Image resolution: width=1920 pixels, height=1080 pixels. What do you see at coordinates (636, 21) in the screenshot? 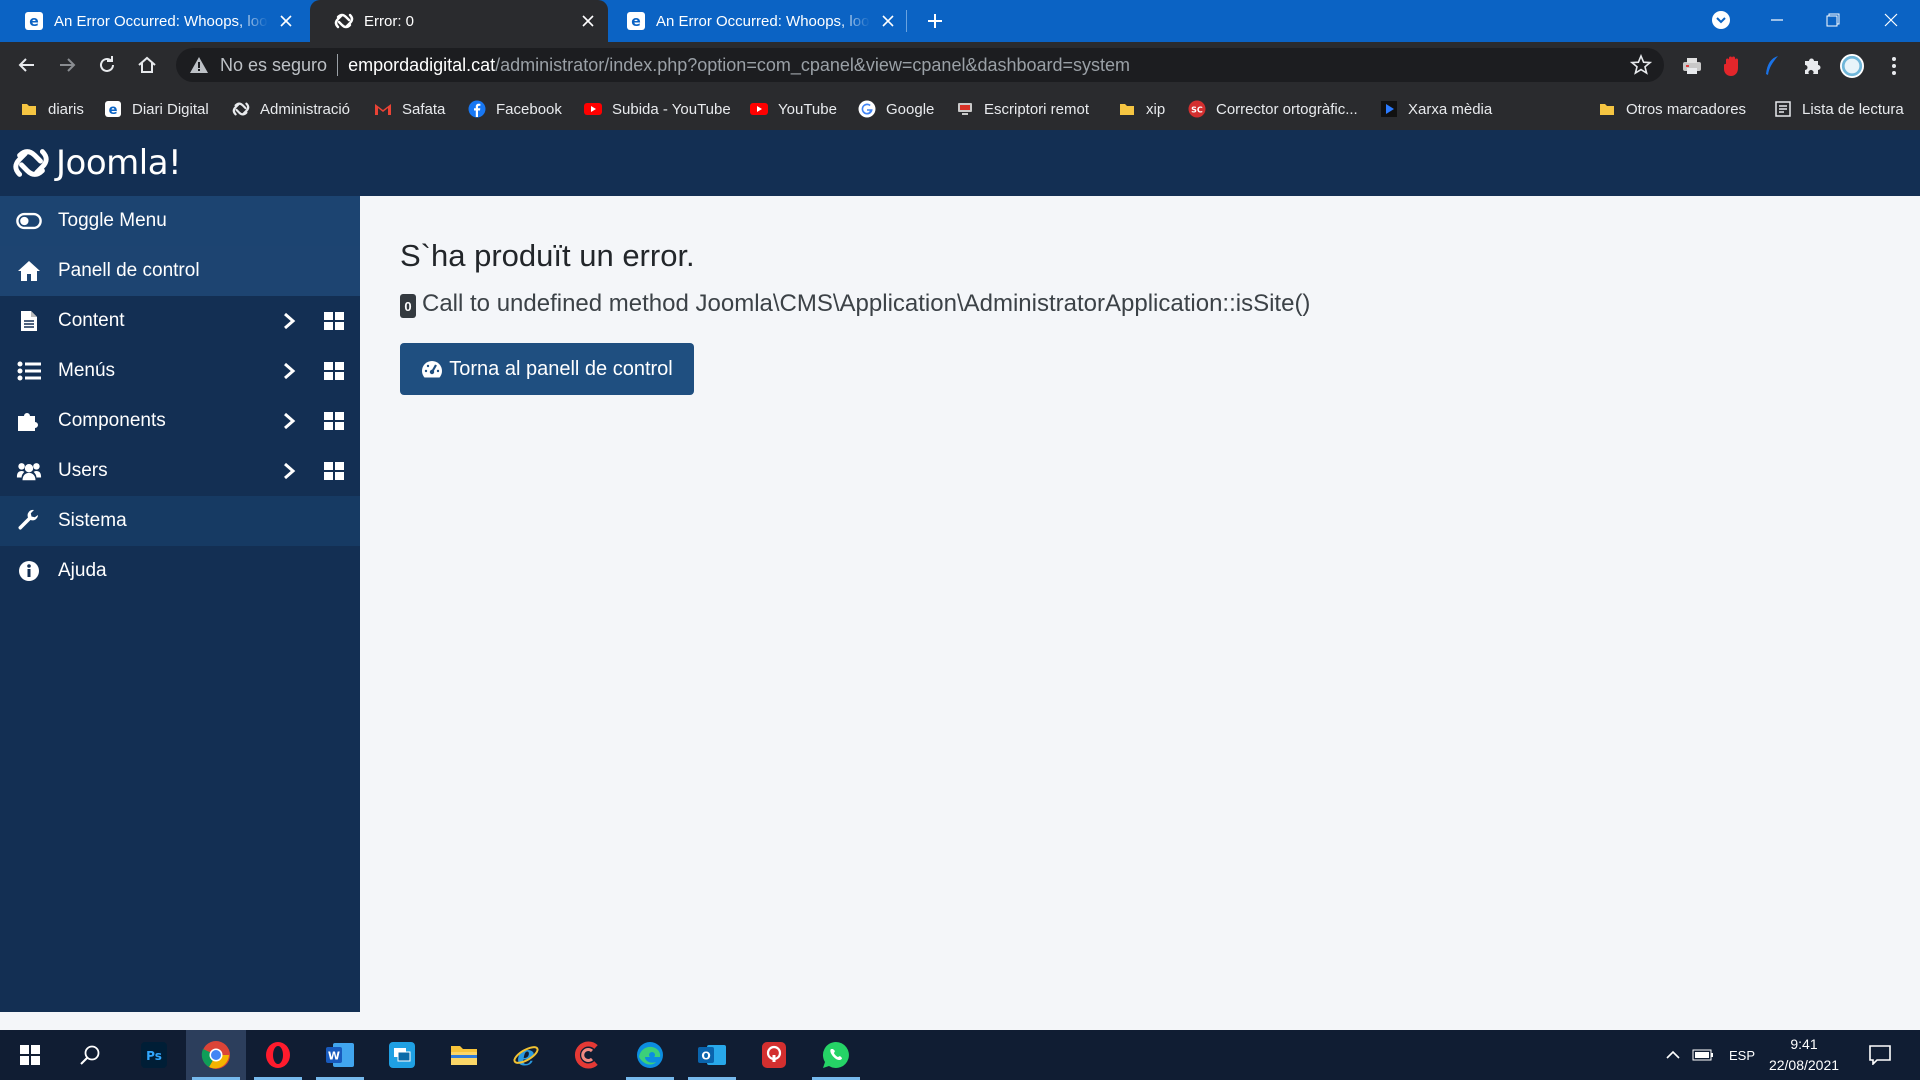
I see `site-favicon-icon: e` at bounding box center [636, 21].